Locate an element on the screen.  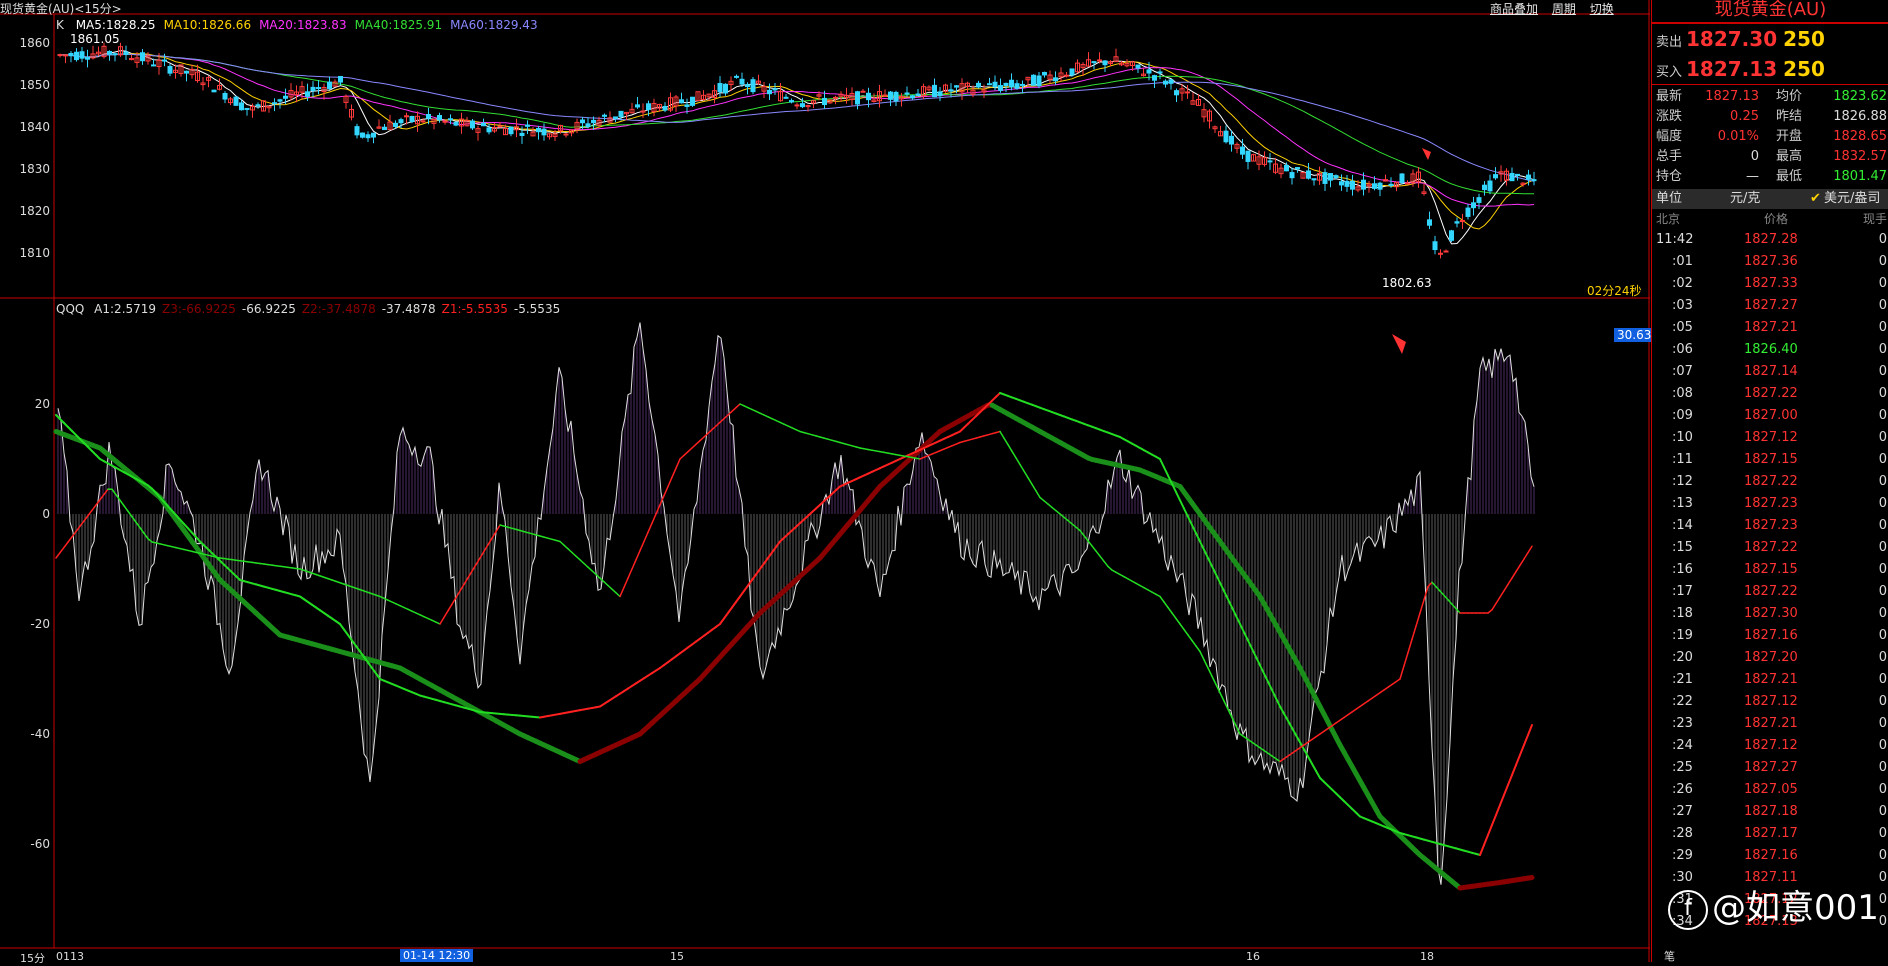
indicator-tick-label: 0 is located at coordinates (46, 514).